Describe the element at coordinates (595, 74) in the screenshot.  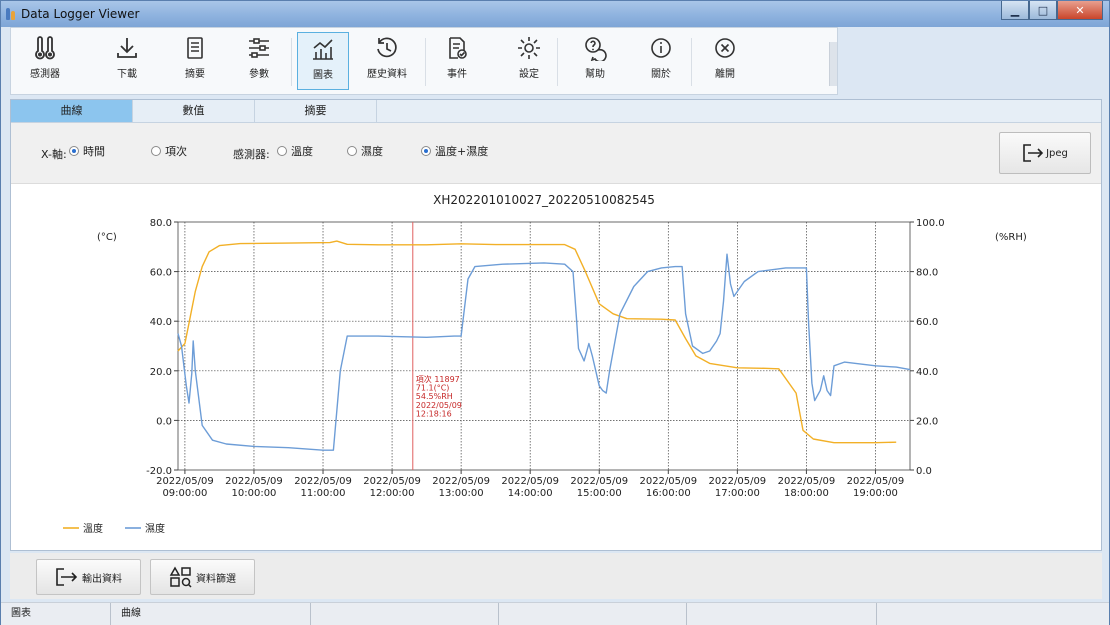
I see `toolbar-label: 幫助` at that location.